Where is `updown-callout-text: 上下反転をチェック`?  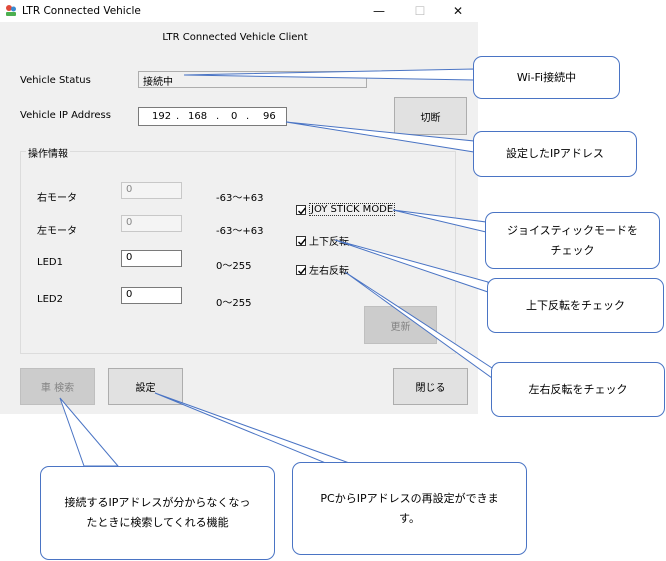 updown-callout-text: 上下反転をチェック is located at coordinates (575, 305).